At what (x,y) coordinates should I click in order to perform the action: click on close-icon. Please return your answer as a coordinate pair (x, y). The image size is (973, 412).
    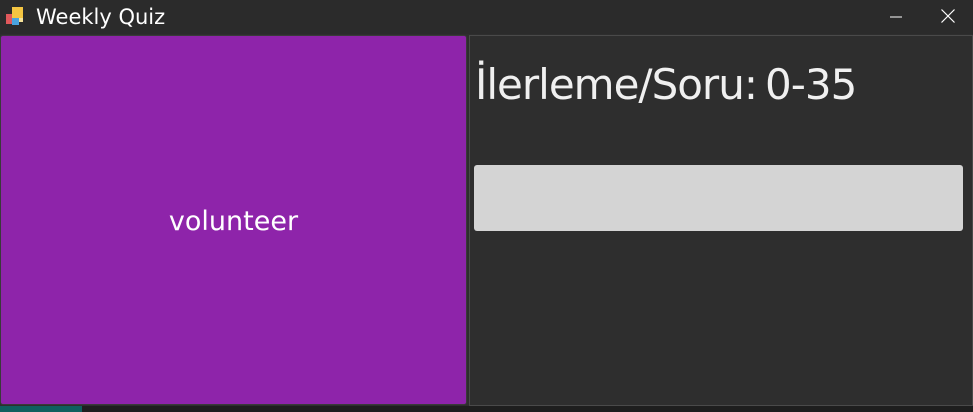
    Looking at the image, I should click on (948, 17).